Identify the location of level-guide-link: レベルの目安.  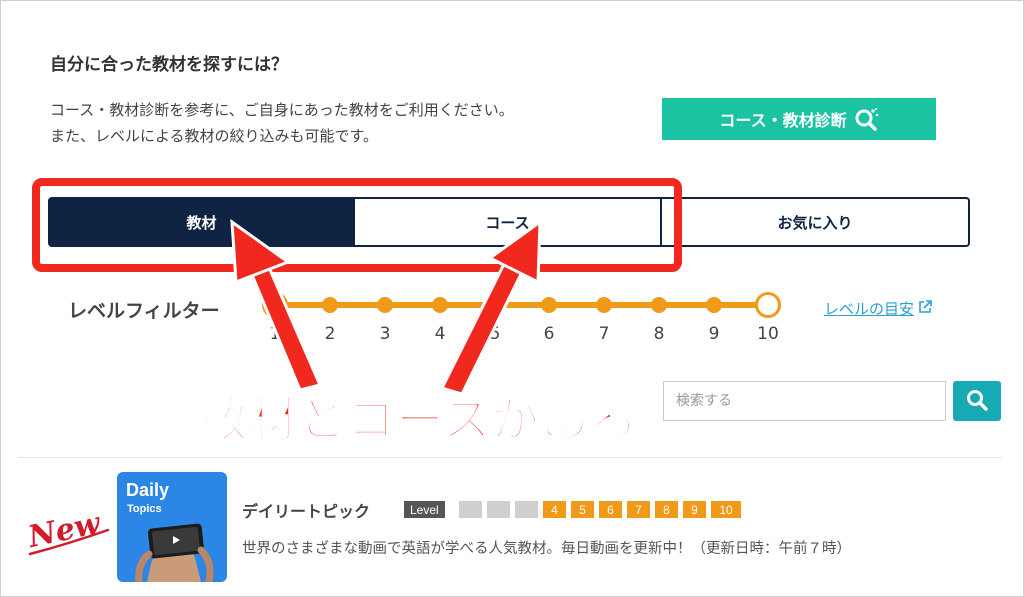
(878, 308).